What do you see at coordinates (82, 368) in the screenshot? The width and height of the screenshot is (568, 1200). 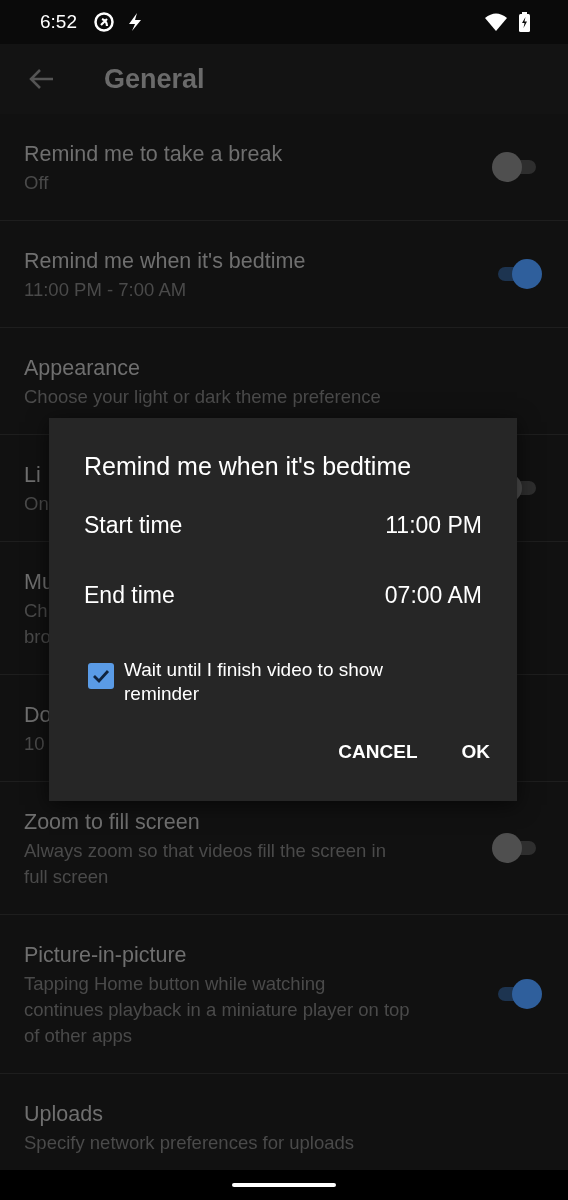 I see `setting-title: Appearance` at bounding box center [82, 368].